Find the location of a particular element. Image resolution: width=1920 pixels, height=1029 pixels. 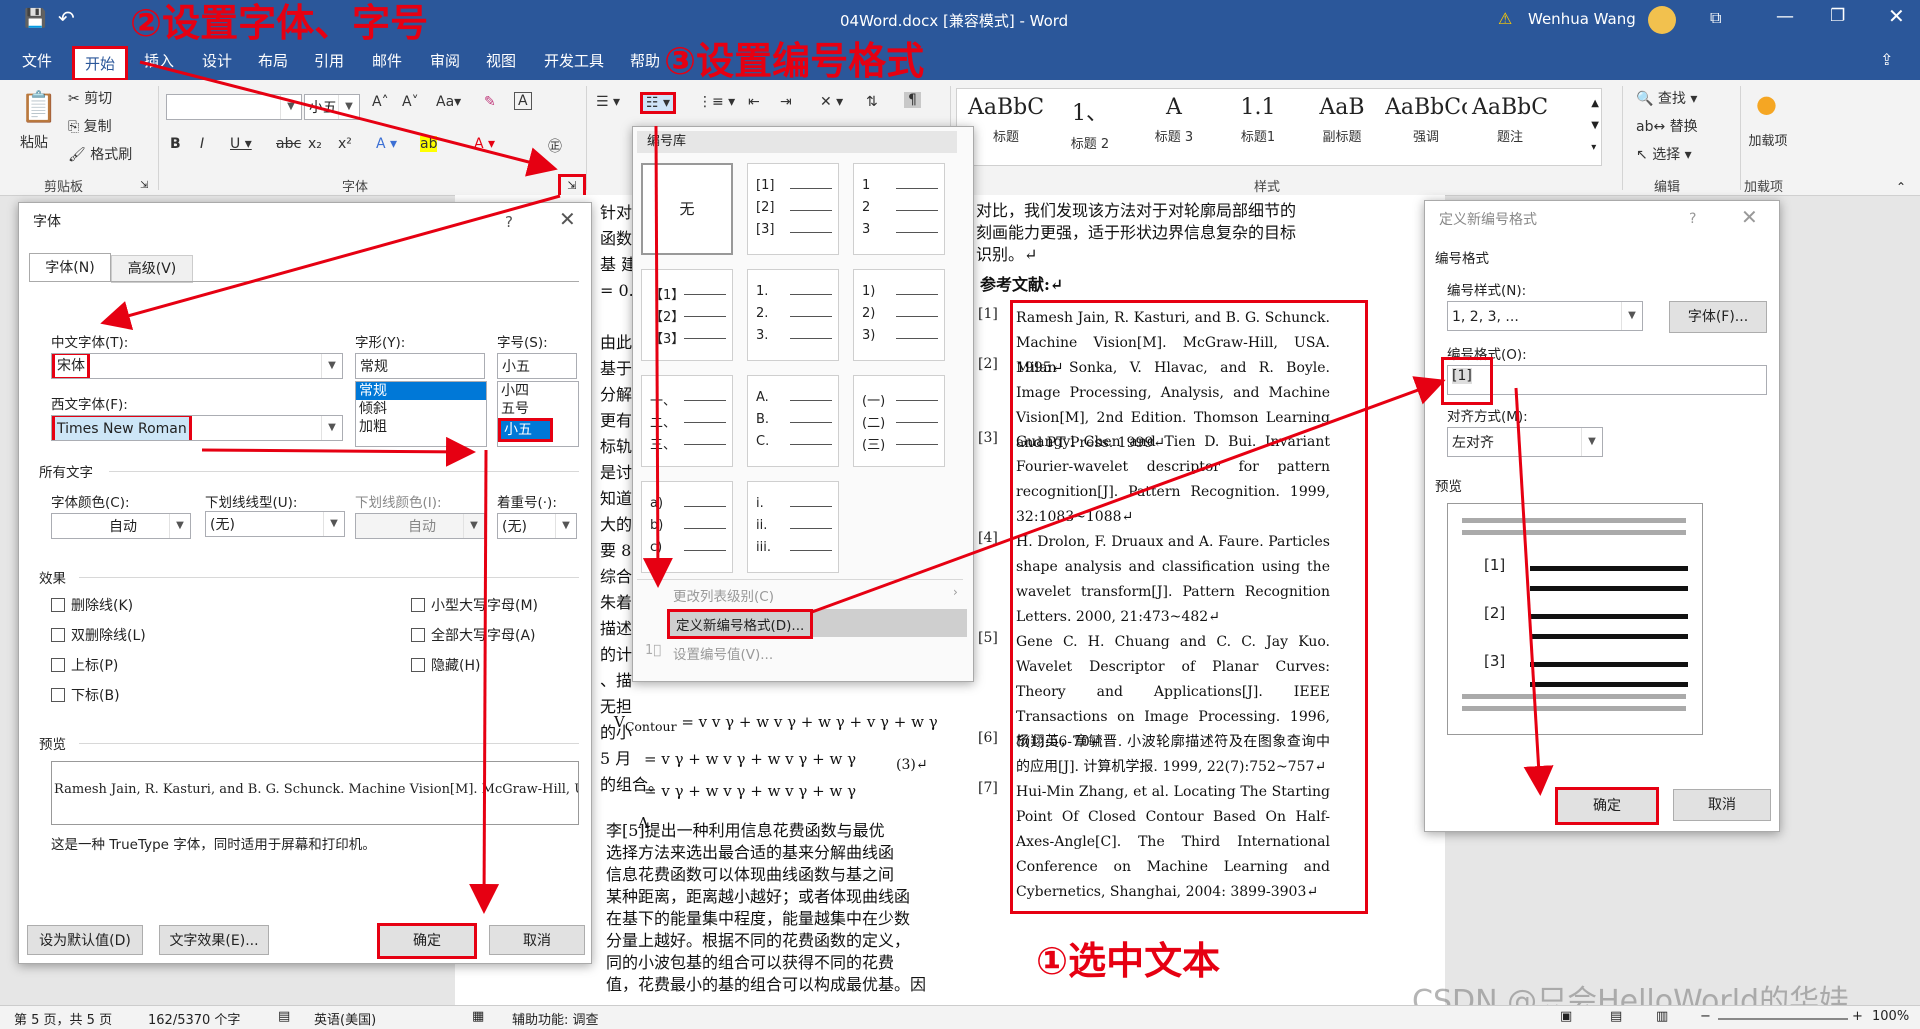

annotation-step-2: ②设置字体、字号 is located at coordinates (279, 23).